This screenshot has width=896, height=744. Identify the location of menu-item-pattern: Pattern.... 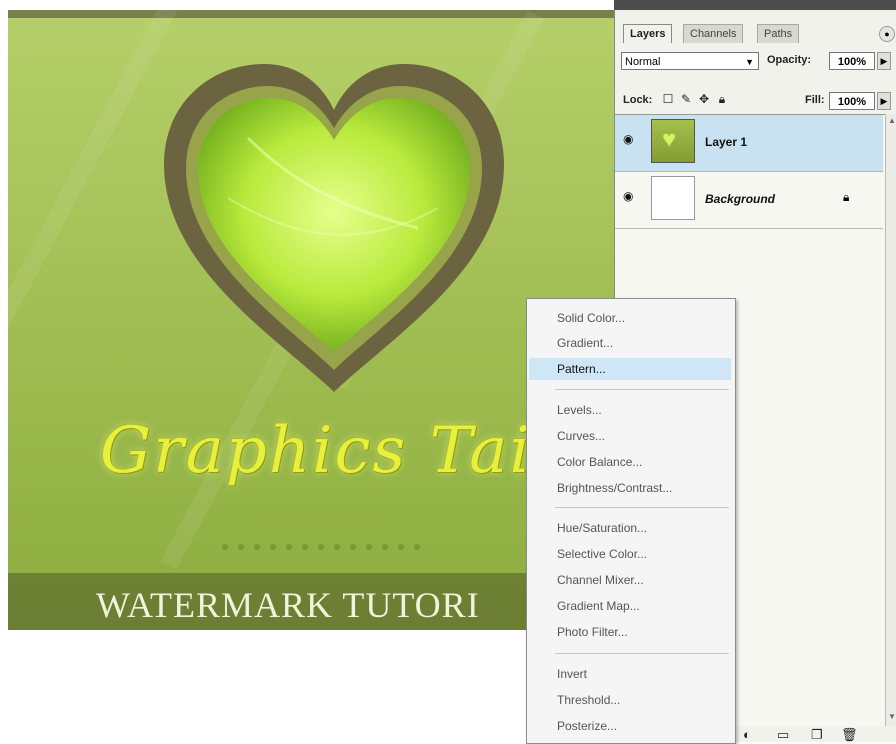
(630, 369).